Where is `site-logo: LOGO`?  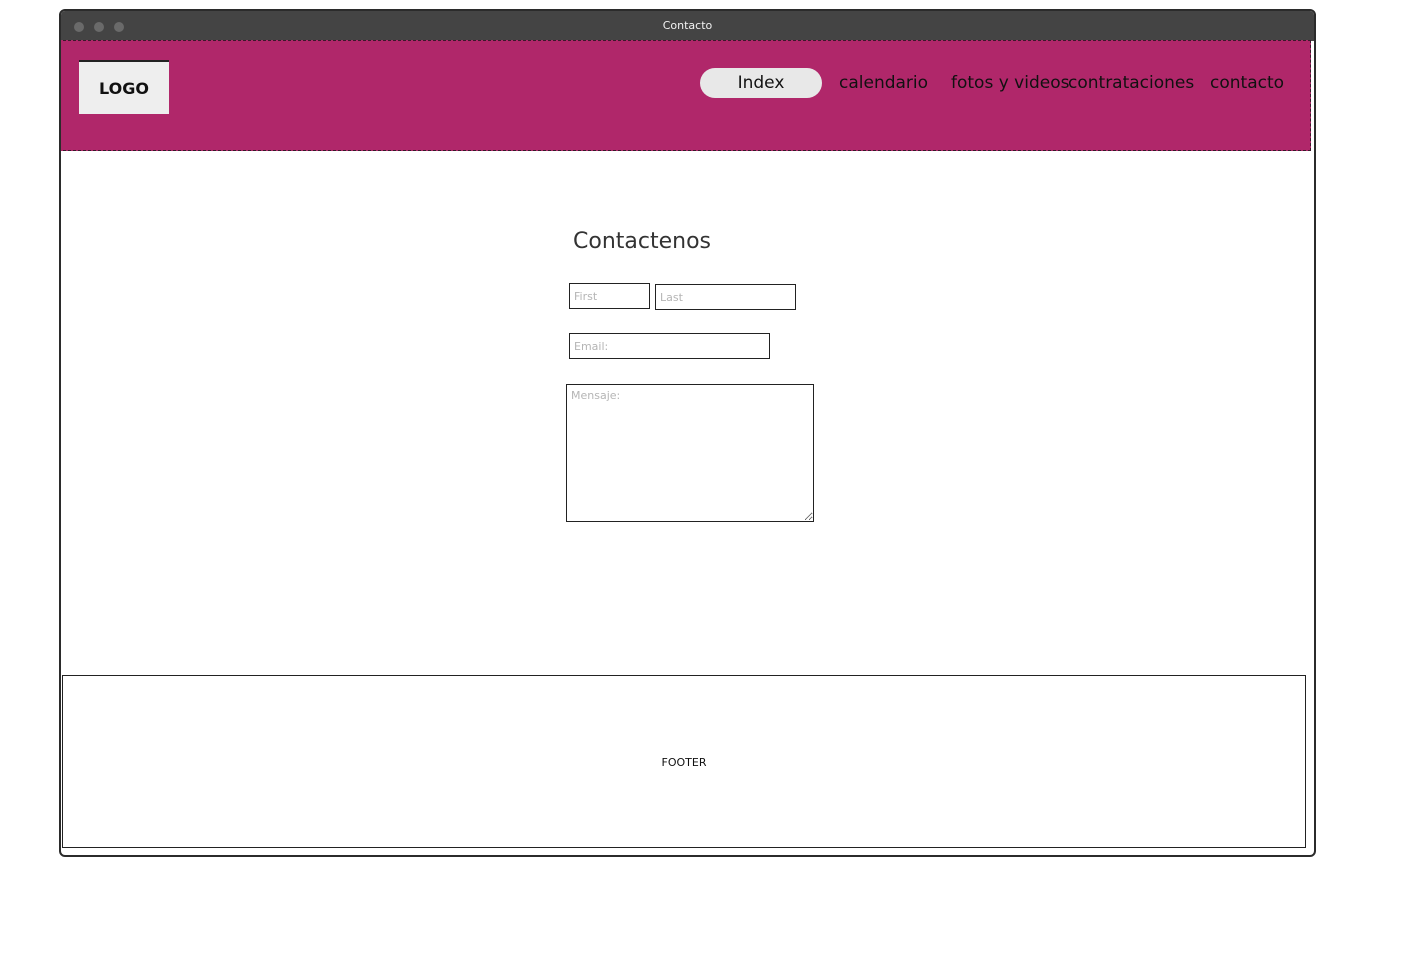 site-logo: LOGO is located at coordinates (124, 87).